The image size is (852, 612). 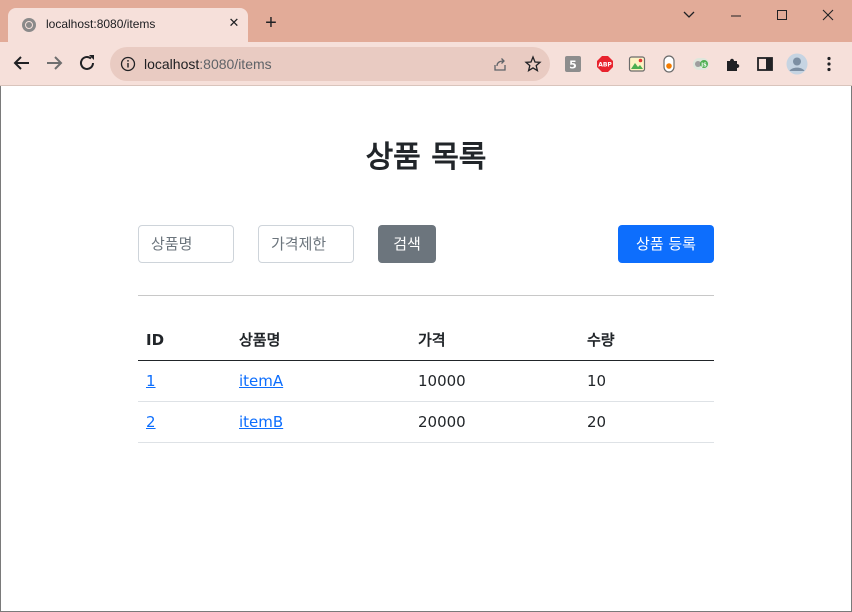 I want to click on item-id-link: 2, so click(x=151, y=422).